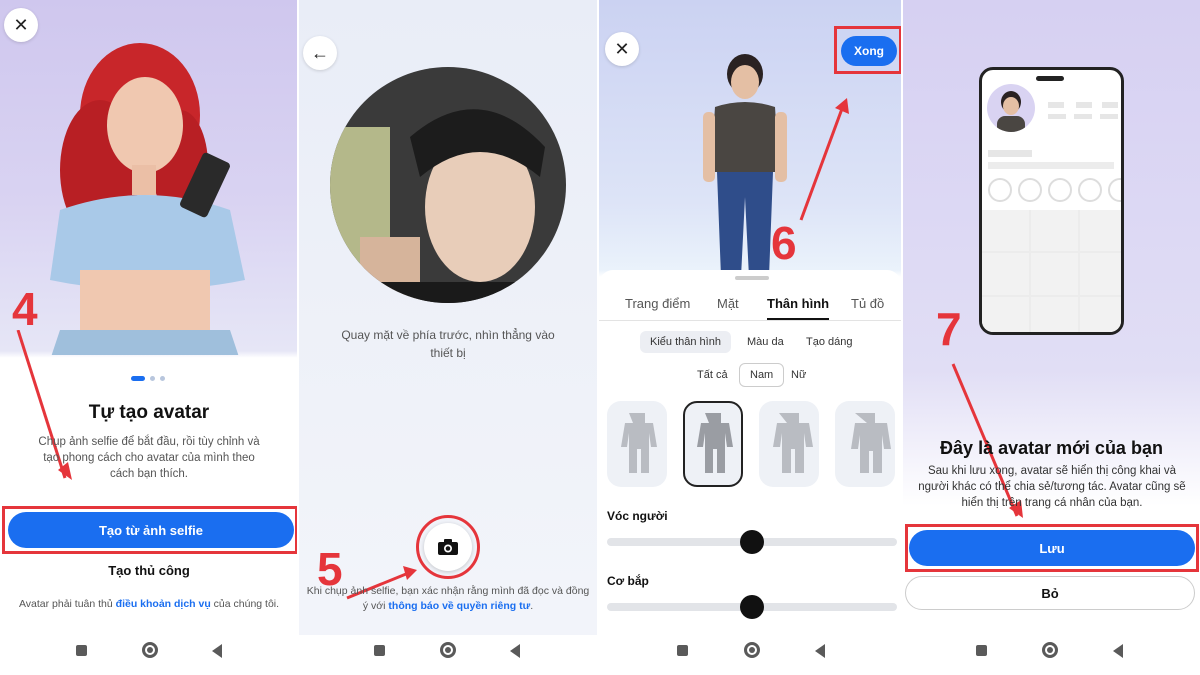 Image resolution: width=1200 pixels, height=675 pixels. Describe the element at coordinates (824, 159) in the screenshot. I see `arrow-annotation` at that location.